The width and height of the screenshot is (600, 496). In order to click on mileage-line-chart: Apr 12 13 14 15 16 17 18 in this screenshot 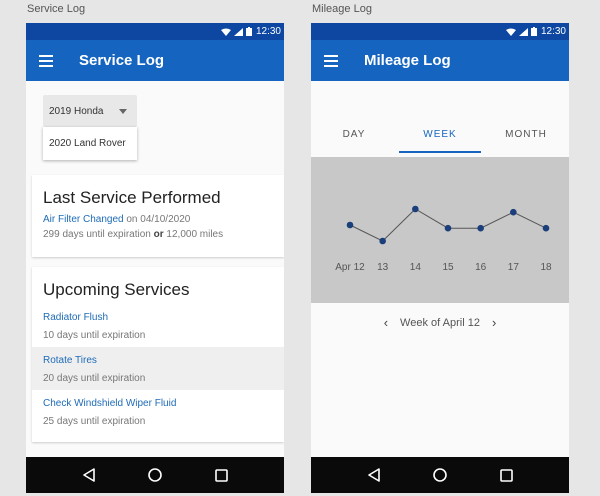, I will do `click(443, 239)`.